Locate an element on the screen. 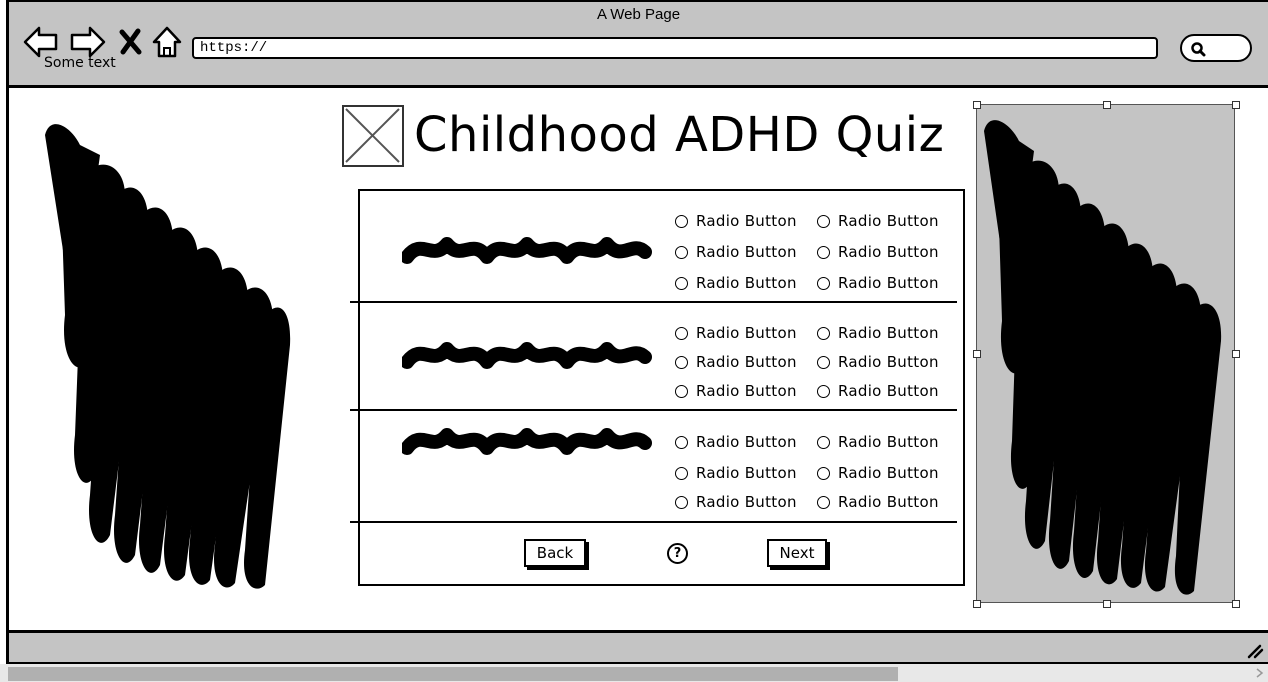 The image size is (1268, 682). search-field is located at coordinates (1216, 48).